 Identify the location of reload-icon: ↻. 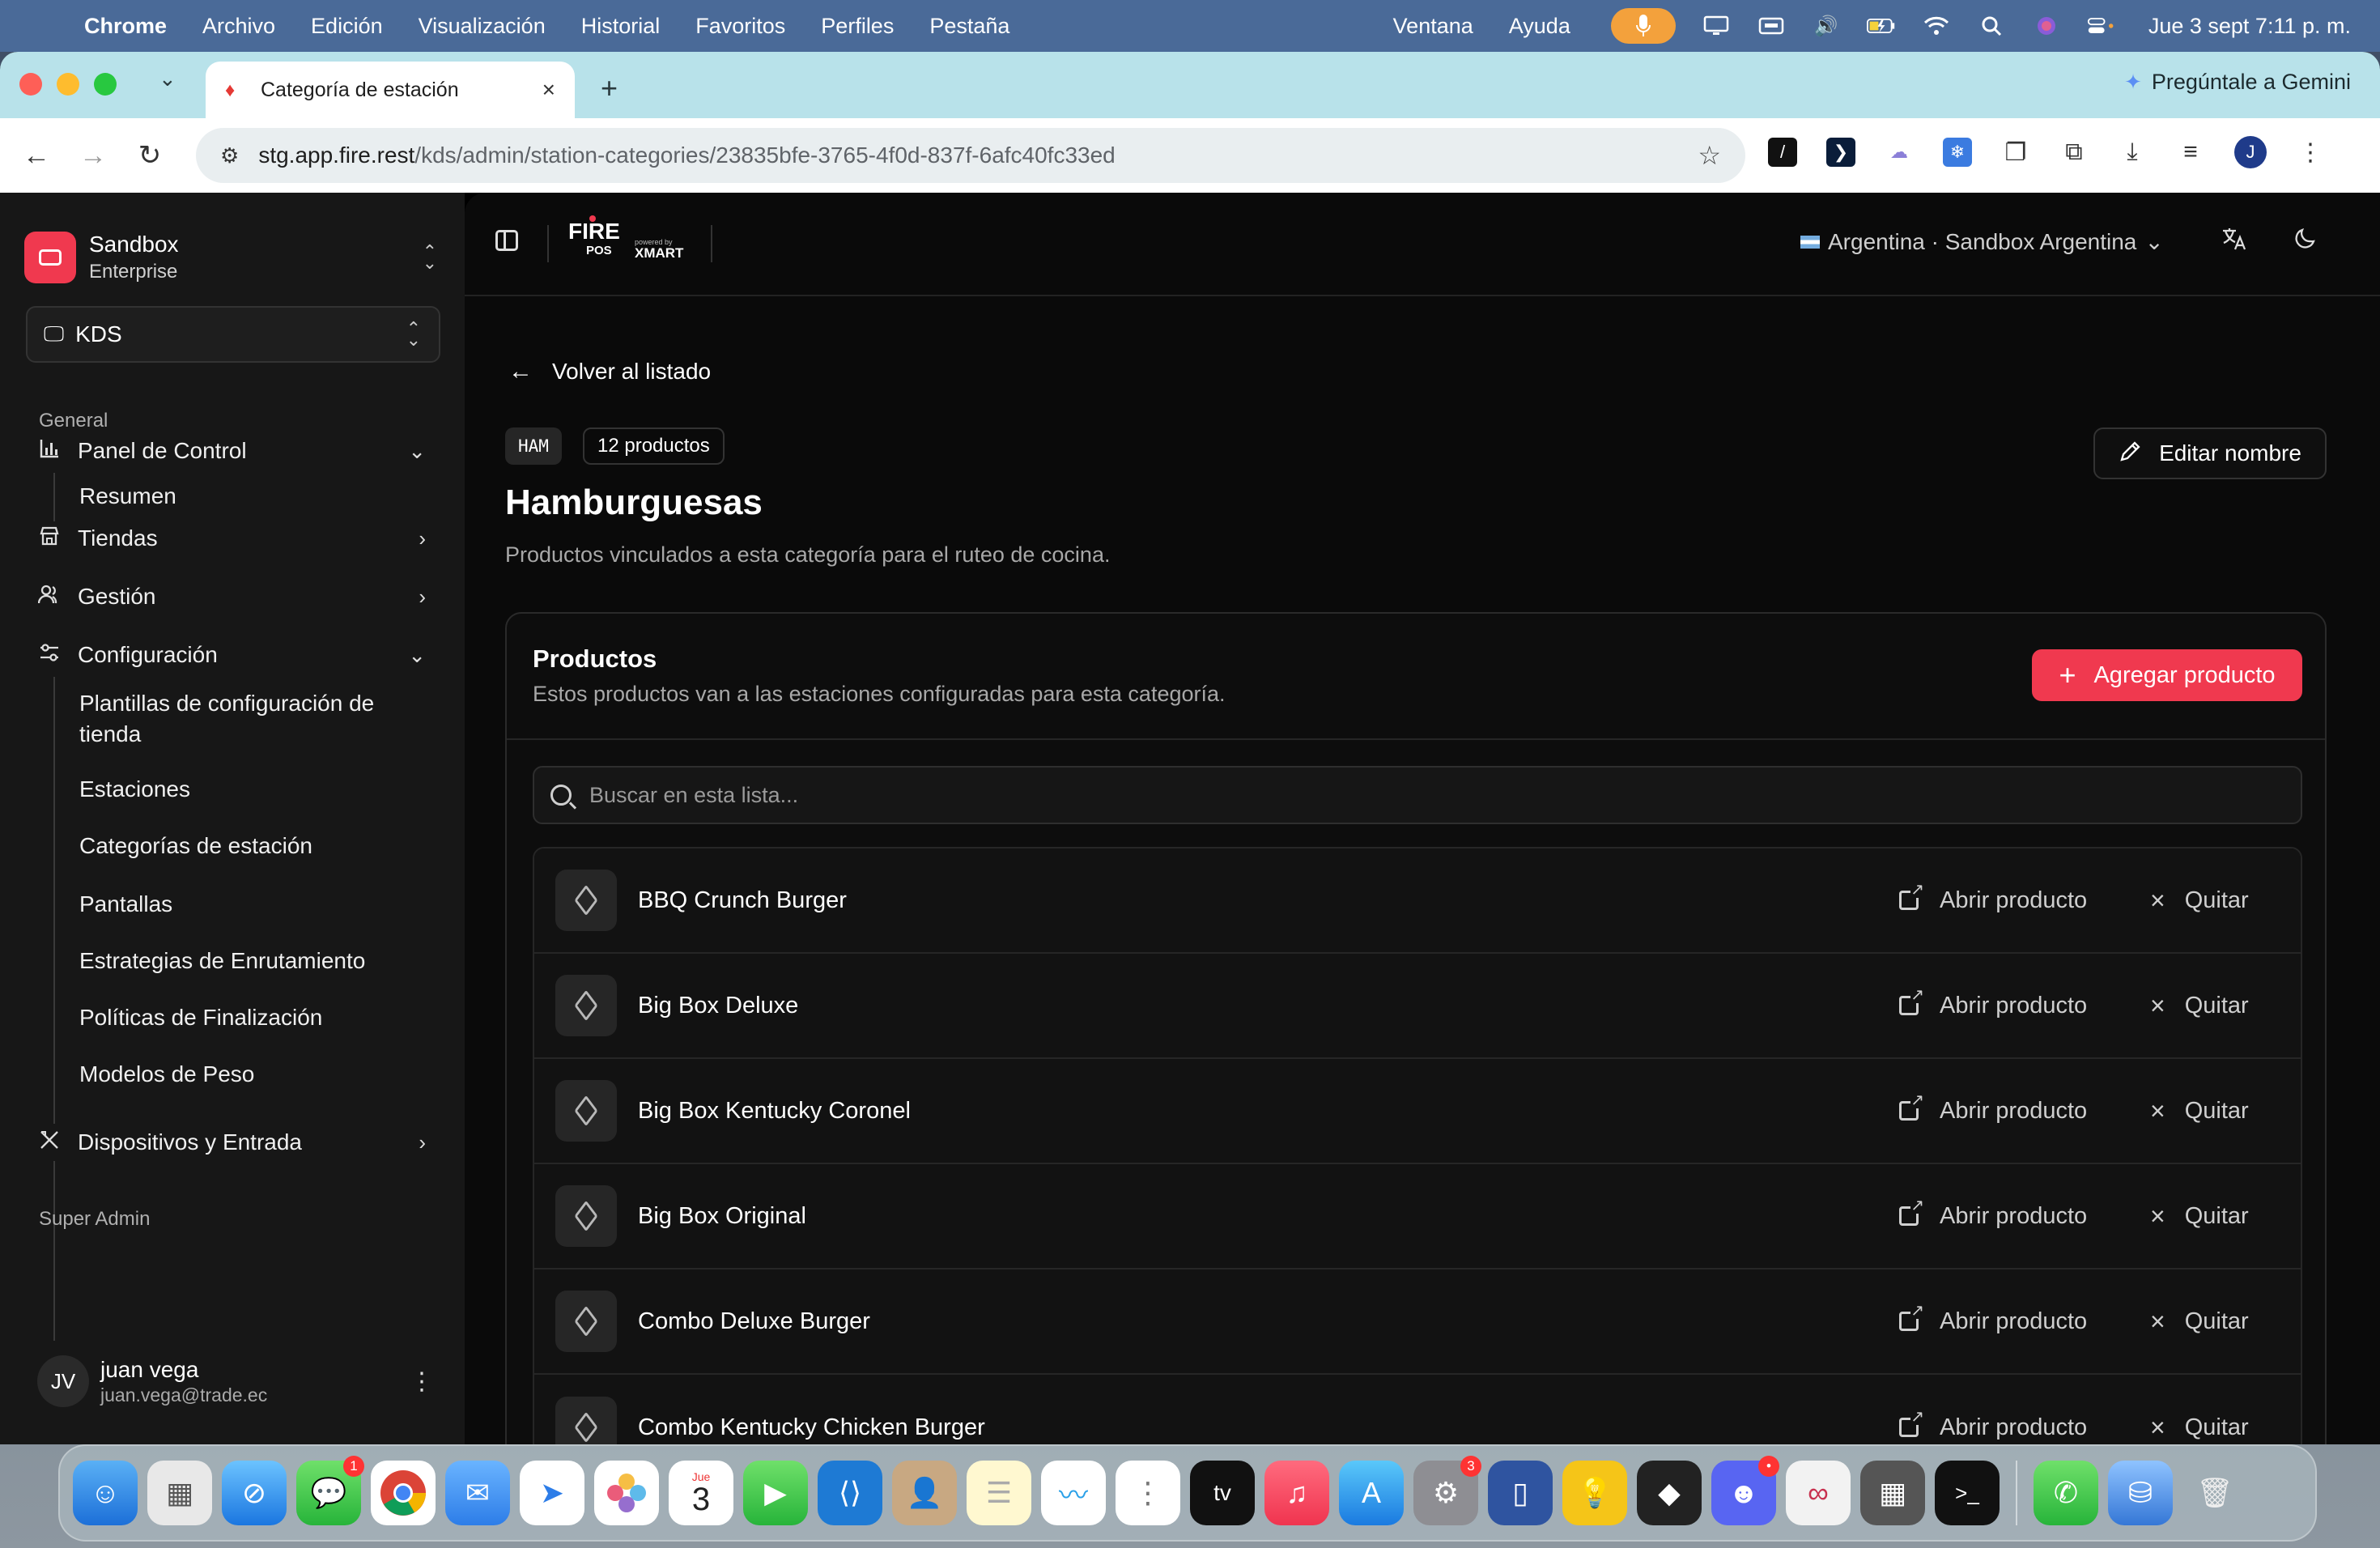
(149, 156).